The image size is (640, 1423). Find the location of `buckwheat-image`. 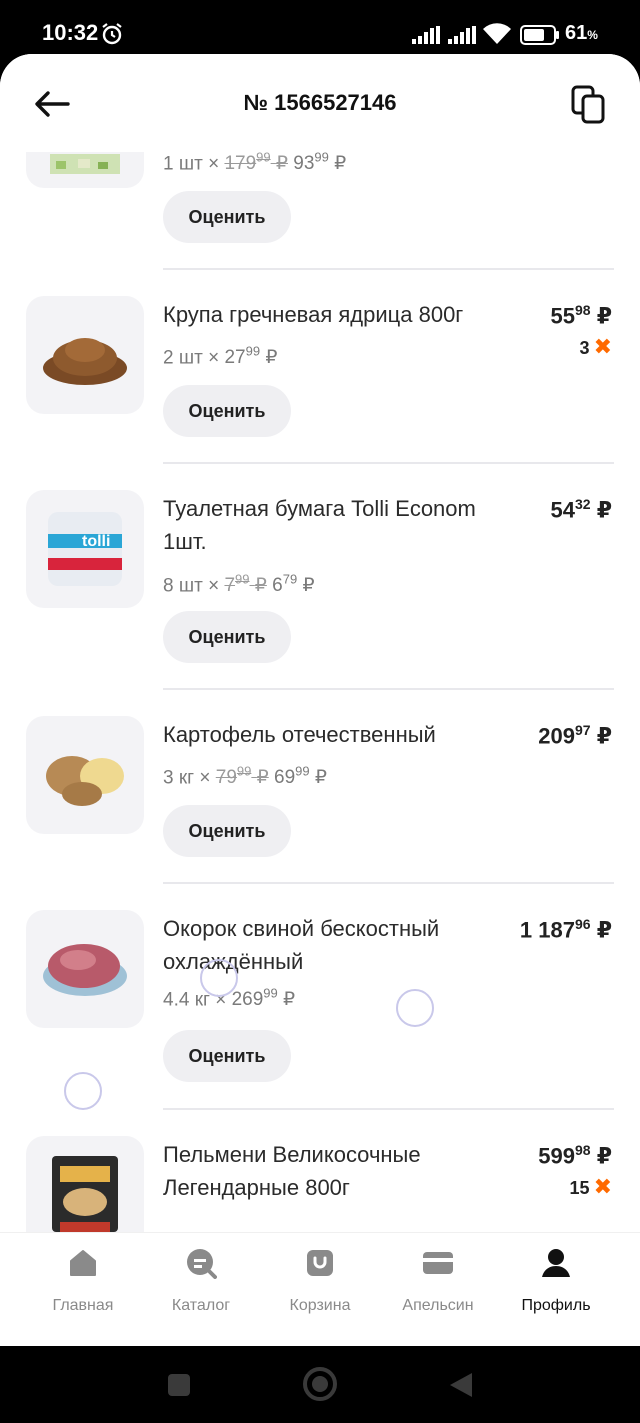

buckwheat-image is located at coordinates (85, 355).